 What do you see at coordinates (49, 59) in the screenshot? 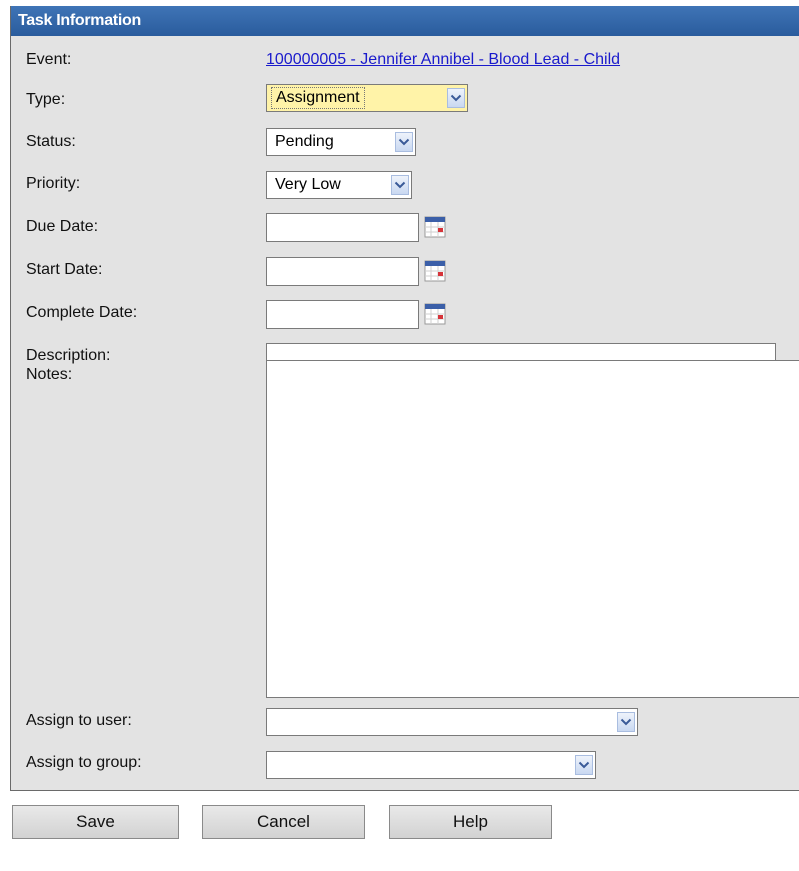
I see `event-label: Event:` at bounding box center [49, 59].